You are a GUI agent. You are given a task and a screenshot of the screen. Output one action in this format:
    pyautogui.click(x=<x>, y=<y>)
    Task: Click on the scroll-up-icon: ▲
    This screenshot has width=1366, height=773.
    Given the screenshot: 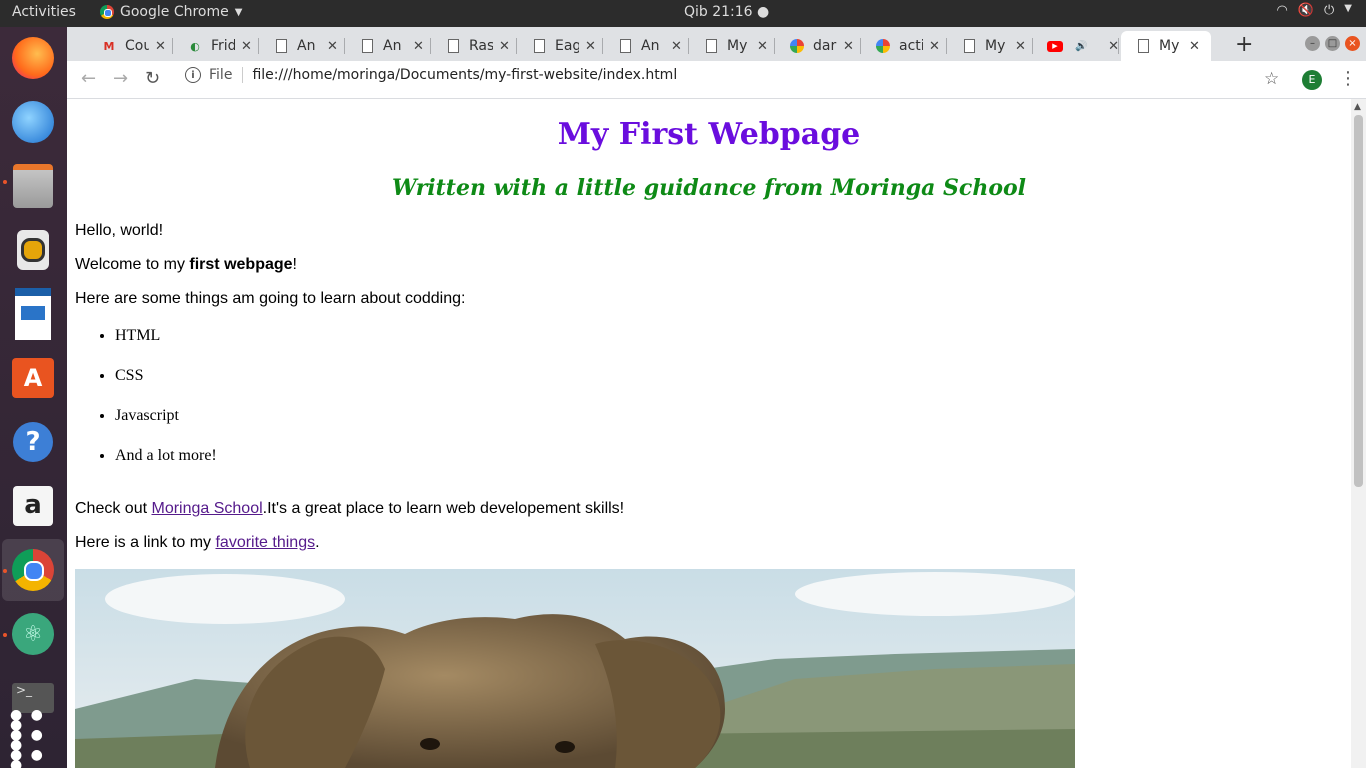 What is the action you would take?
    pyautogui.click(x=1357, y=107)
    